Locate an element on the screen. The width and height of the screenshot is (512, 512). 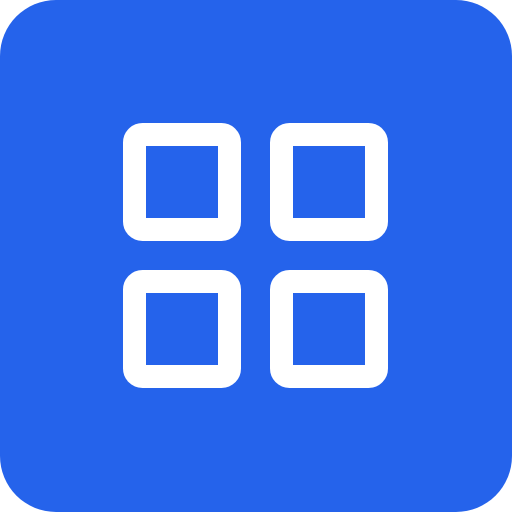
grid-cell-top-left is located at coordinates (182, 182).